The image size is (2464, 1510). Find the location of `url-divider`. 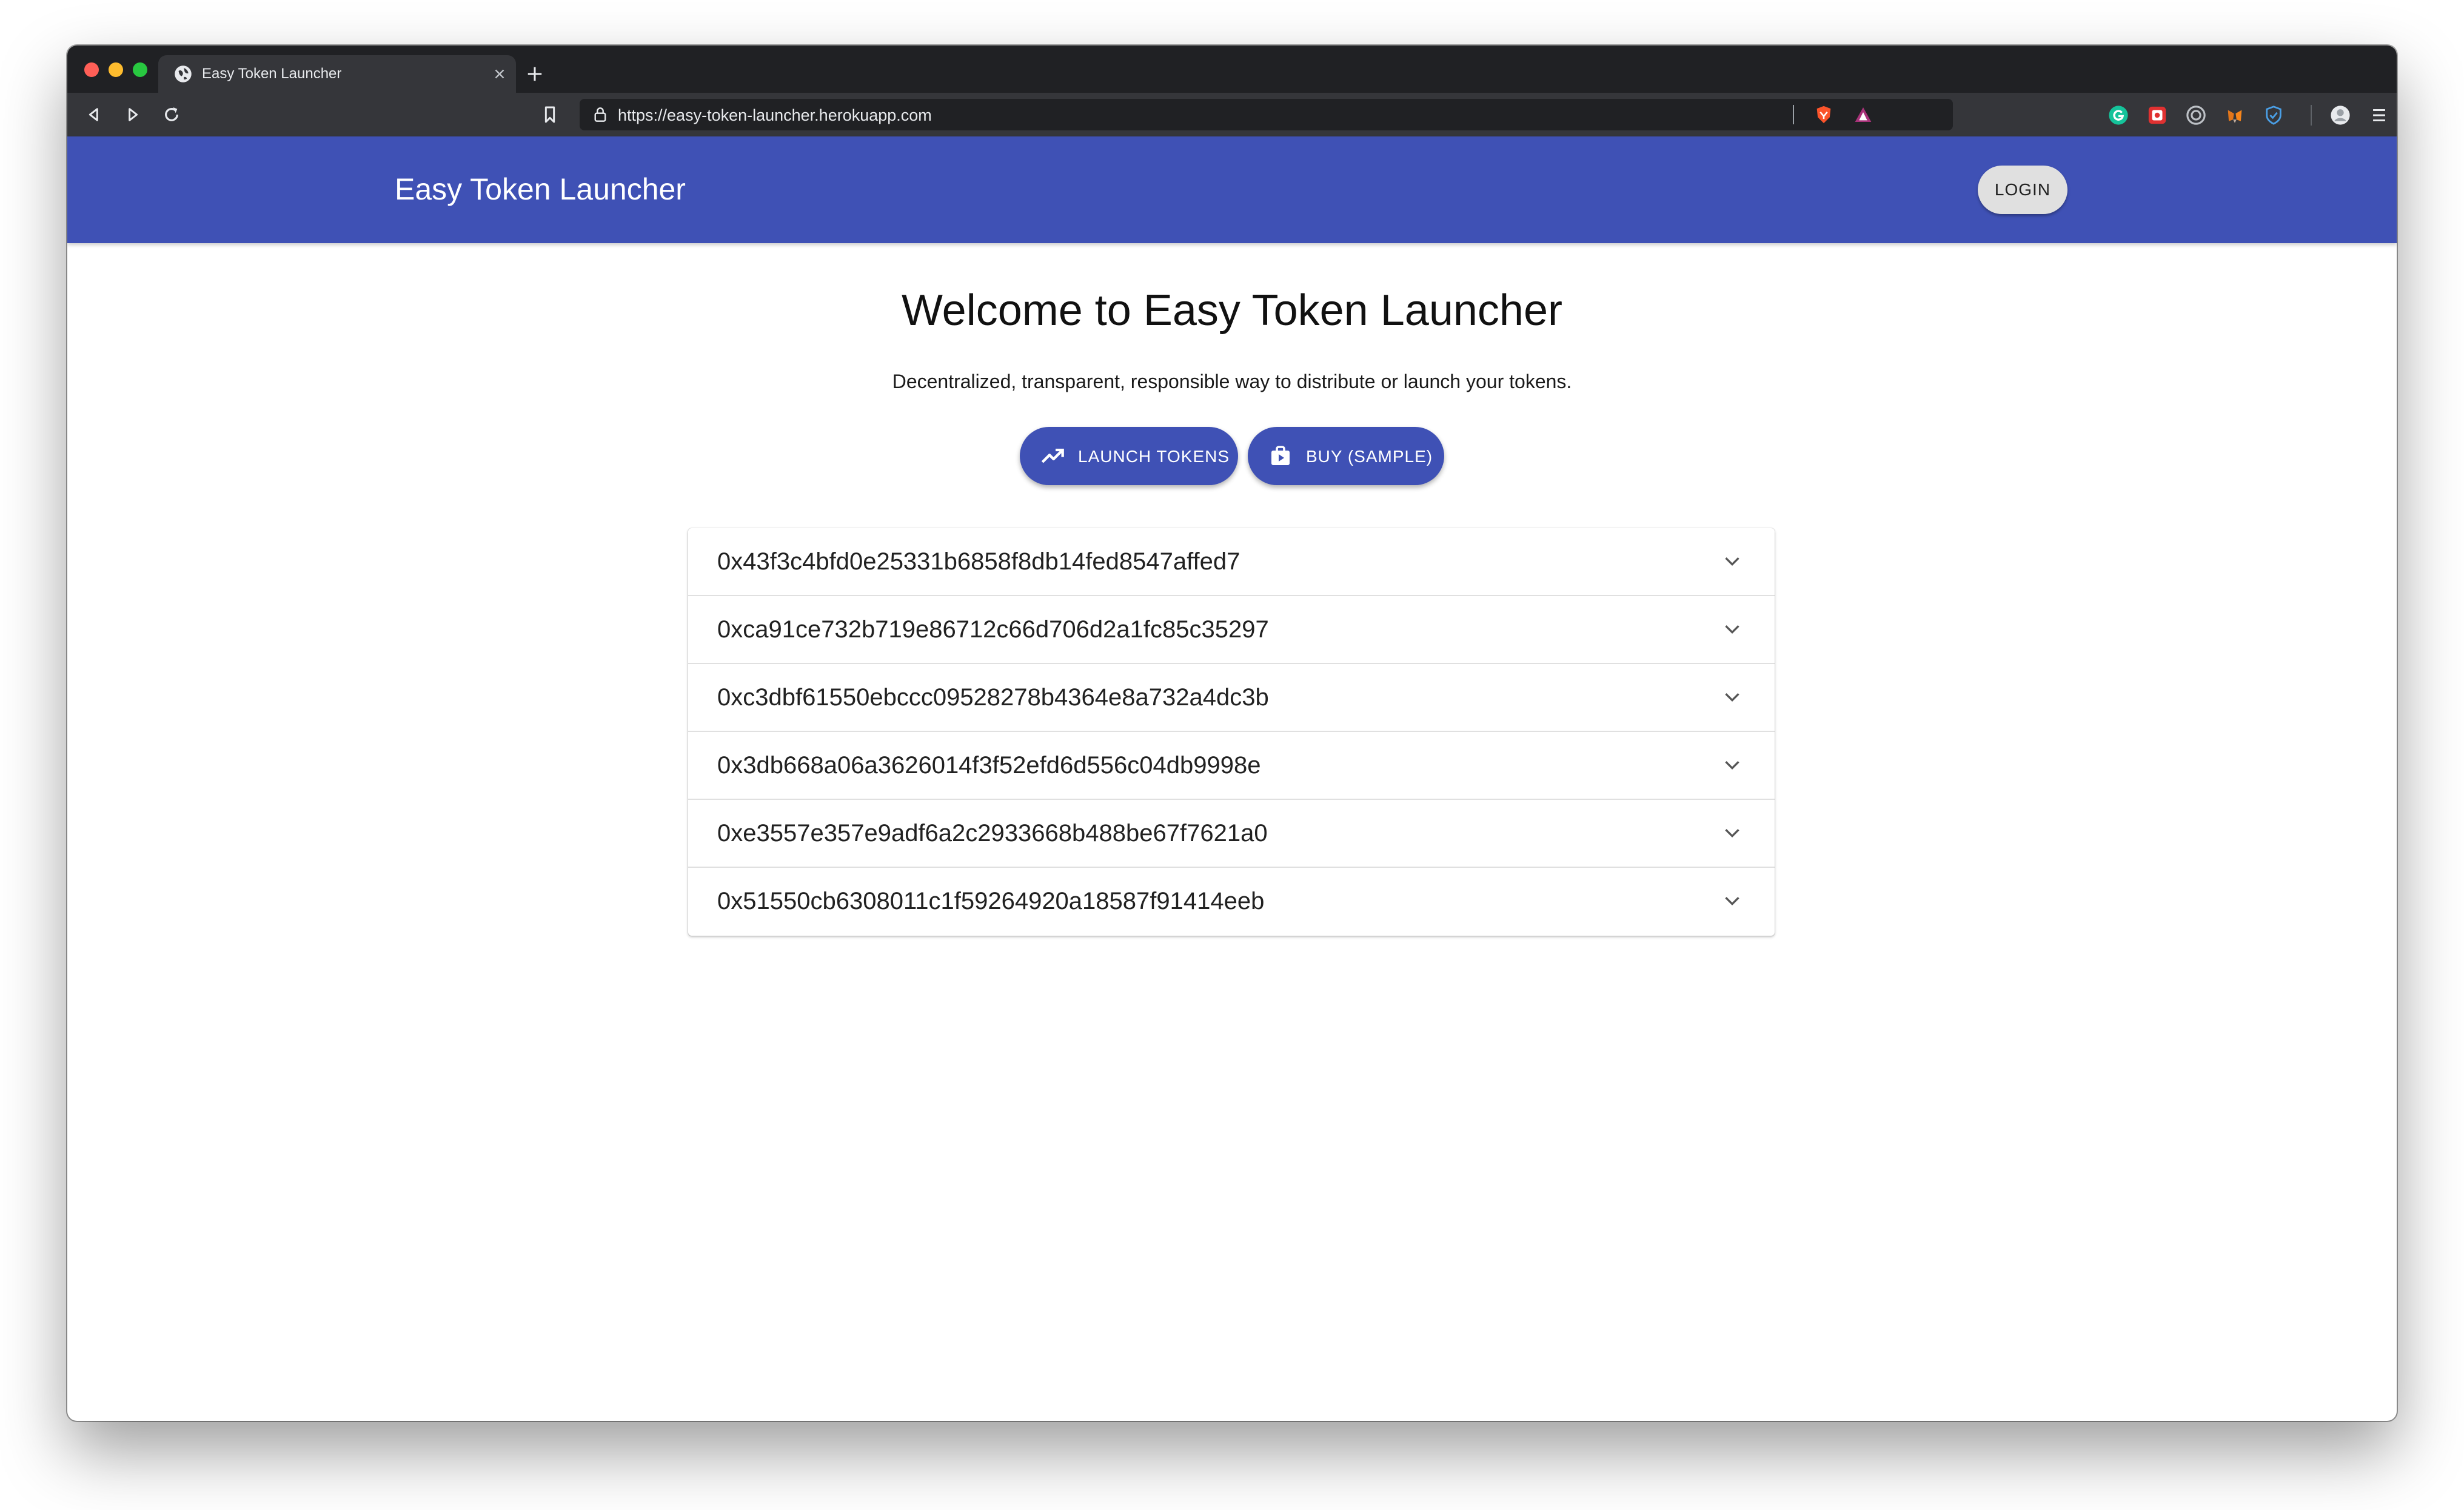

url-divider is located at coordinates (1793, 114).